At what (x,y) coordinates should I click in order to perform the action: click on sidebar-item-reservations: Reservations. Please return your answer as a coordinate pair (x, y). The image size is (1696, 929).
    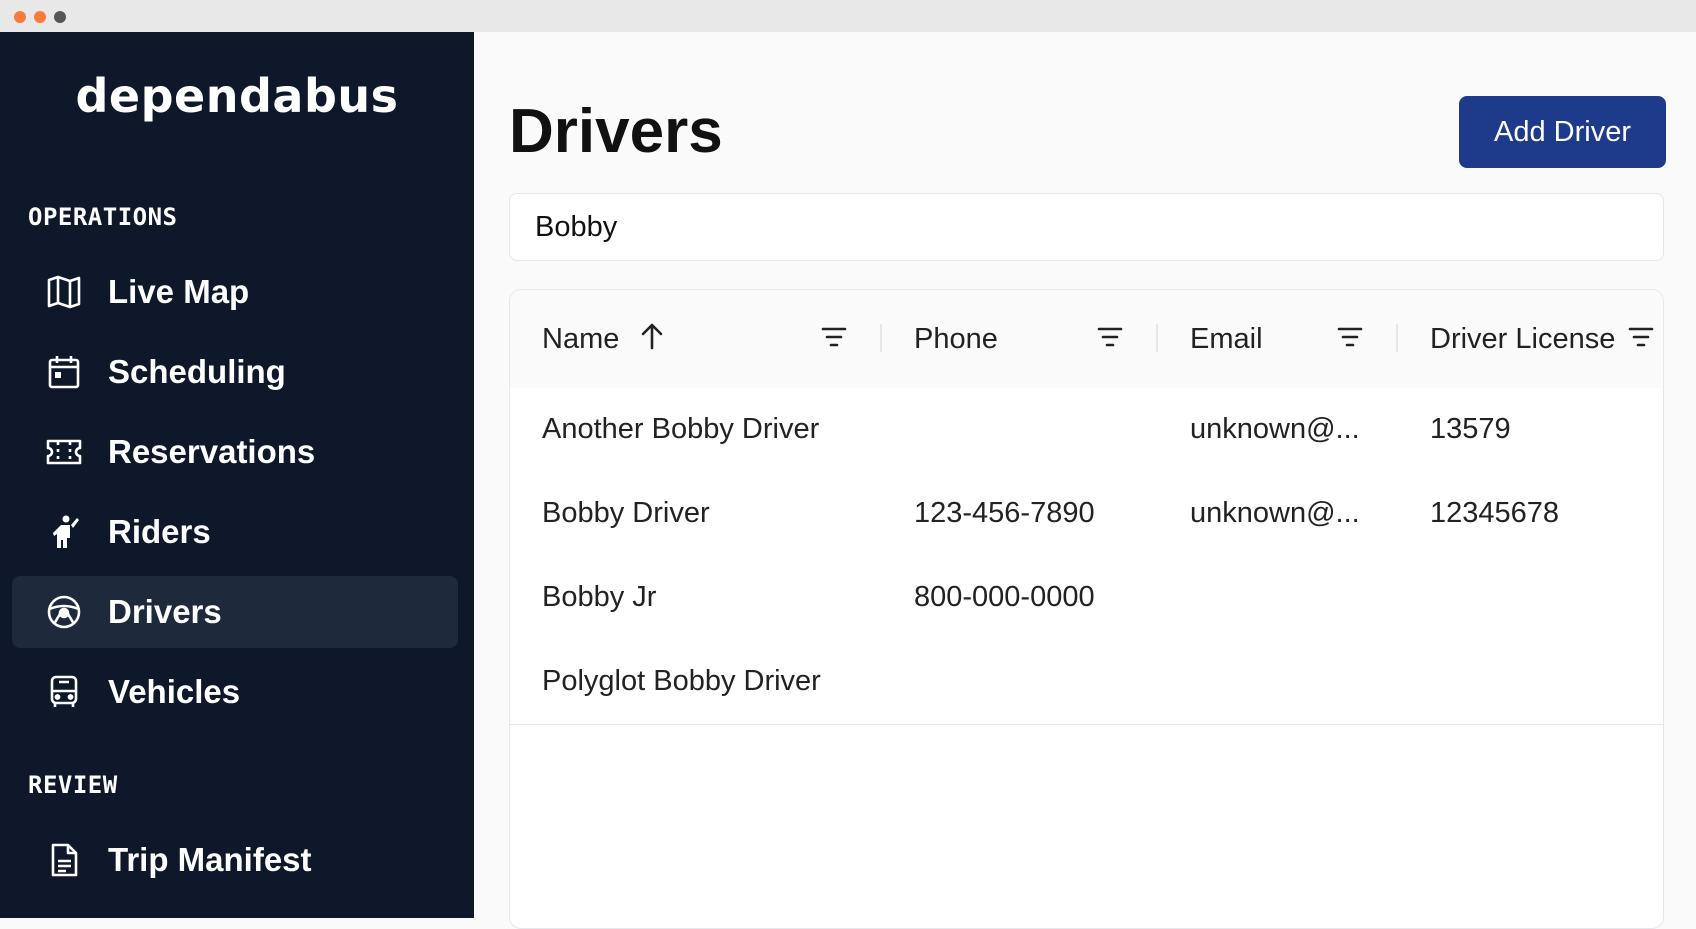
    Looking at the image, I should click on (235, 452).